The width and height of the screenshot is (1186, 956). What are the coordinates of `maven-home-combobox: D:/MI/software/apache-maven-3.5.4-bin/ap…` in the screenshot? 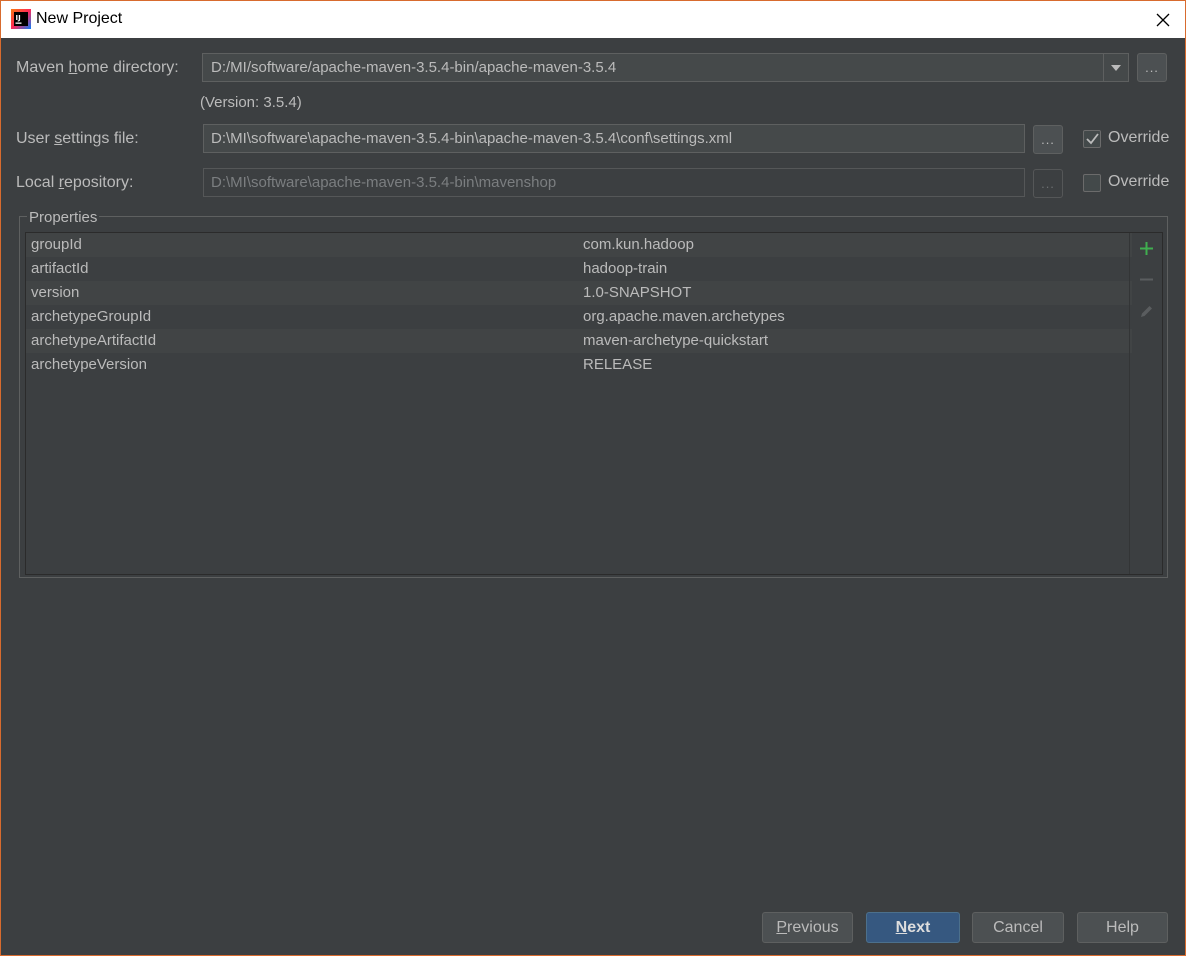 It's located at (665, 67).